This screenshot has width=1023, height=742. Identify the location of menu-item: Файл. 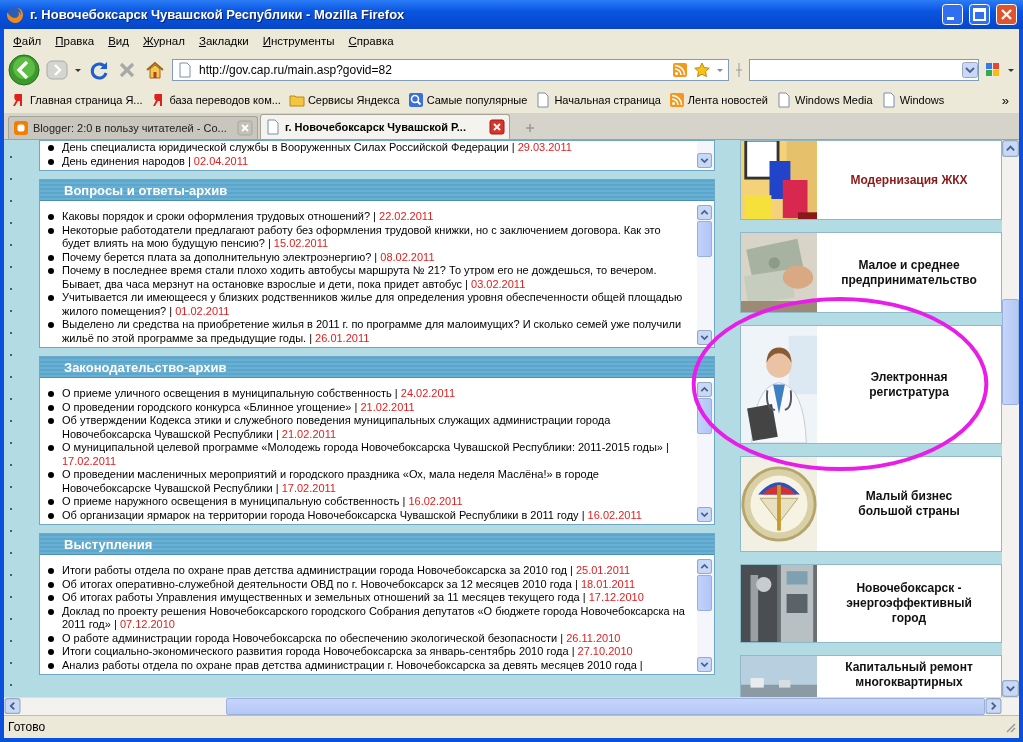
(27, 41).